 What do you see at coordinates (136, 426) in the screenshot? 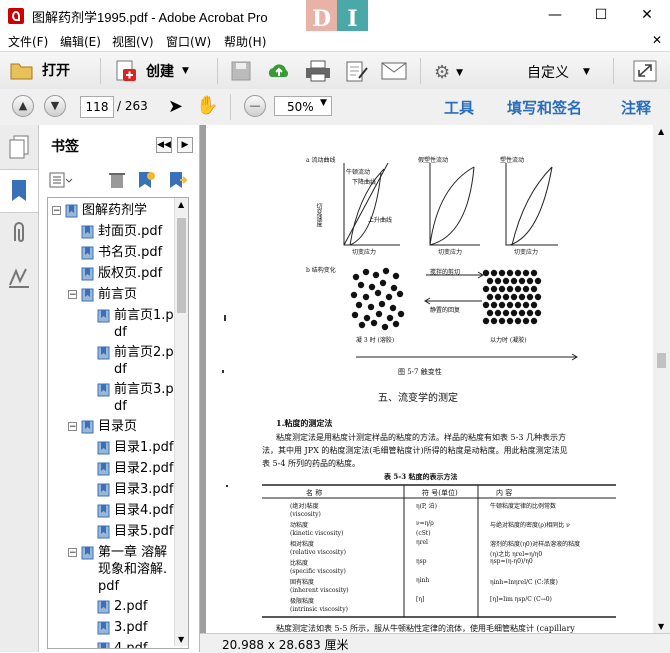
I see `bookmark-item: 目录页` at bounding box center [136, 426].